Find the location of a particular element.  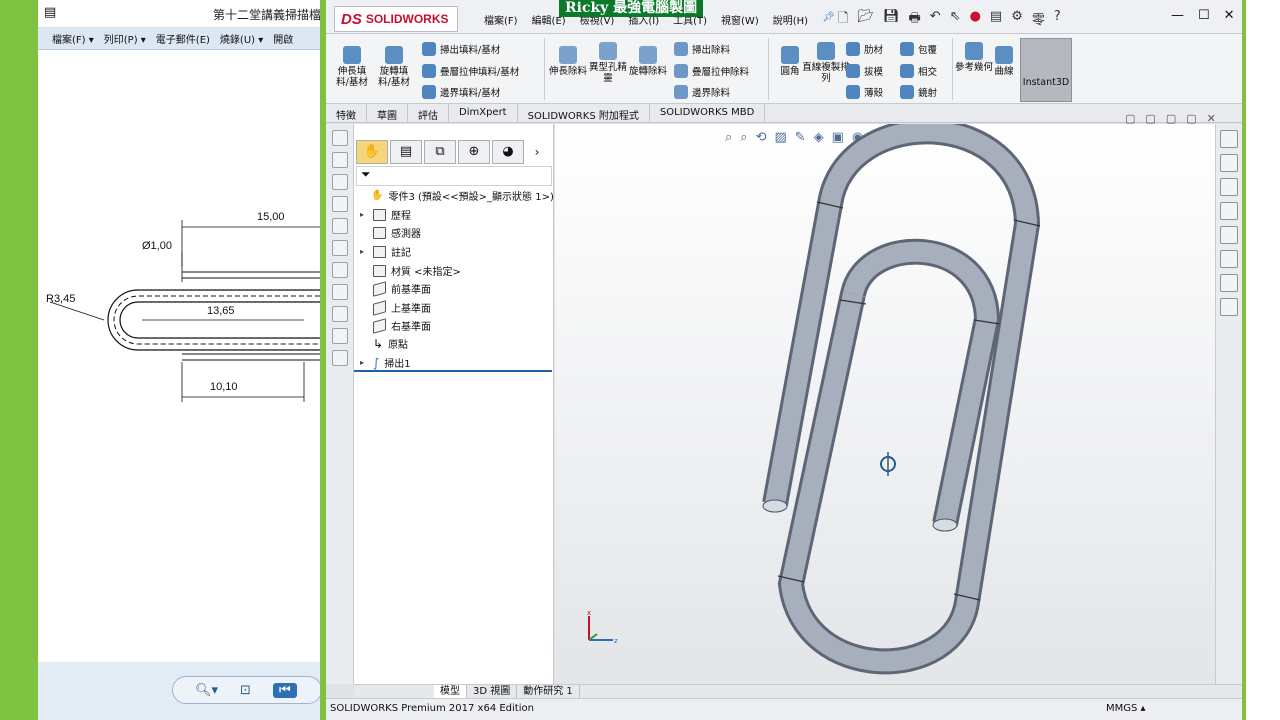

display-manager-tab: ◕ is located at coordinates (508, 152).